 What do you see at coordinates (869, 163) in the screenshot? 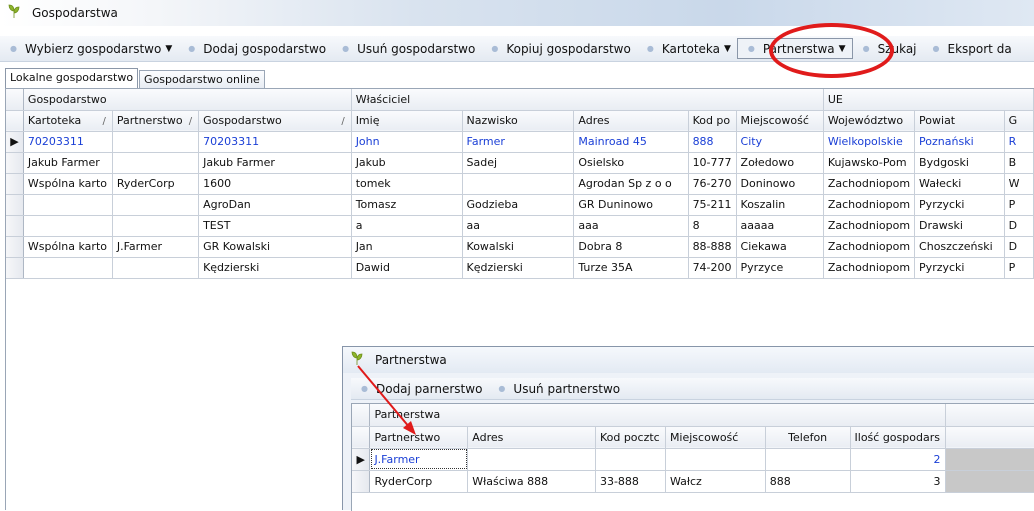
I see `cell: Kujawsko-Pom` at bounding box center [869, 163].